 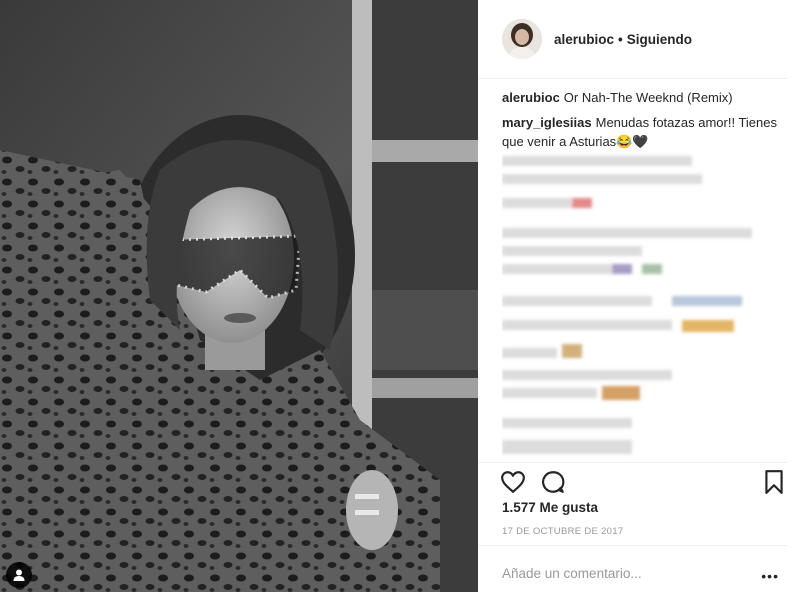 What do you see at coordinates (648, 97) in the screenshot?
I see `caption-text: Or Nah-The Weeknd (Remix)` at bounding box center [648, 97].